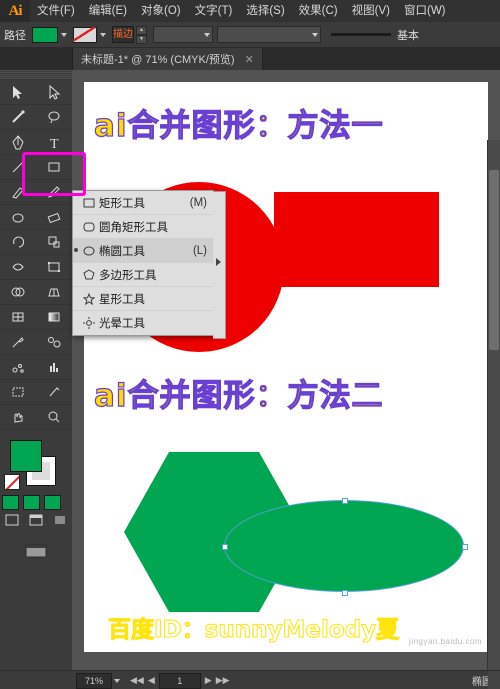 Image resolution: width=500 pixels, height=689 pixels. What do you see at coordinates (12, 482) in the screenshot?
I see `none-color-swatch` at bounding box center [12, 482].